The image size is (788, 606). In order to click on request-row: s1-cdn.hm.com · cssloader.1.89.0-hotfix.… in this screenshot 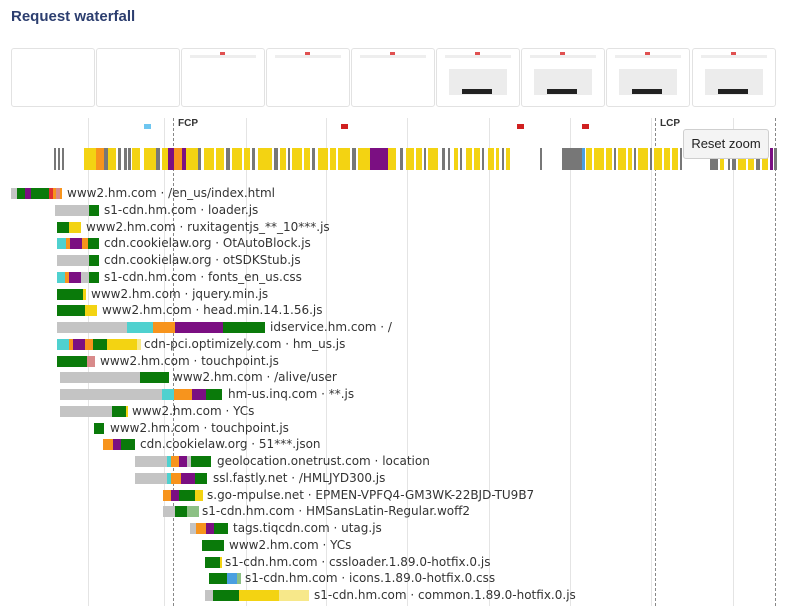, I will do `click(394, 562)`.